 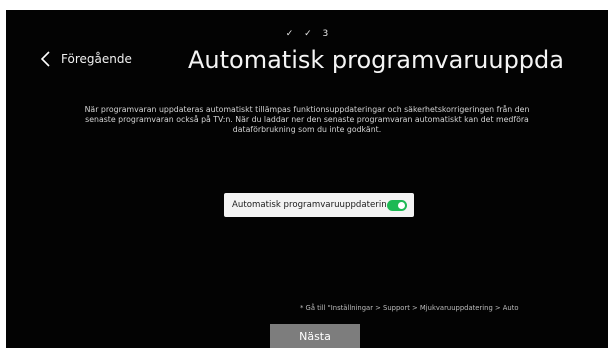 What do you see at coordinates (309, 205) in the screenshot?
I see `toggle-label: Automatisk programvaruuppdaterin` at bounding box center [309, 205].